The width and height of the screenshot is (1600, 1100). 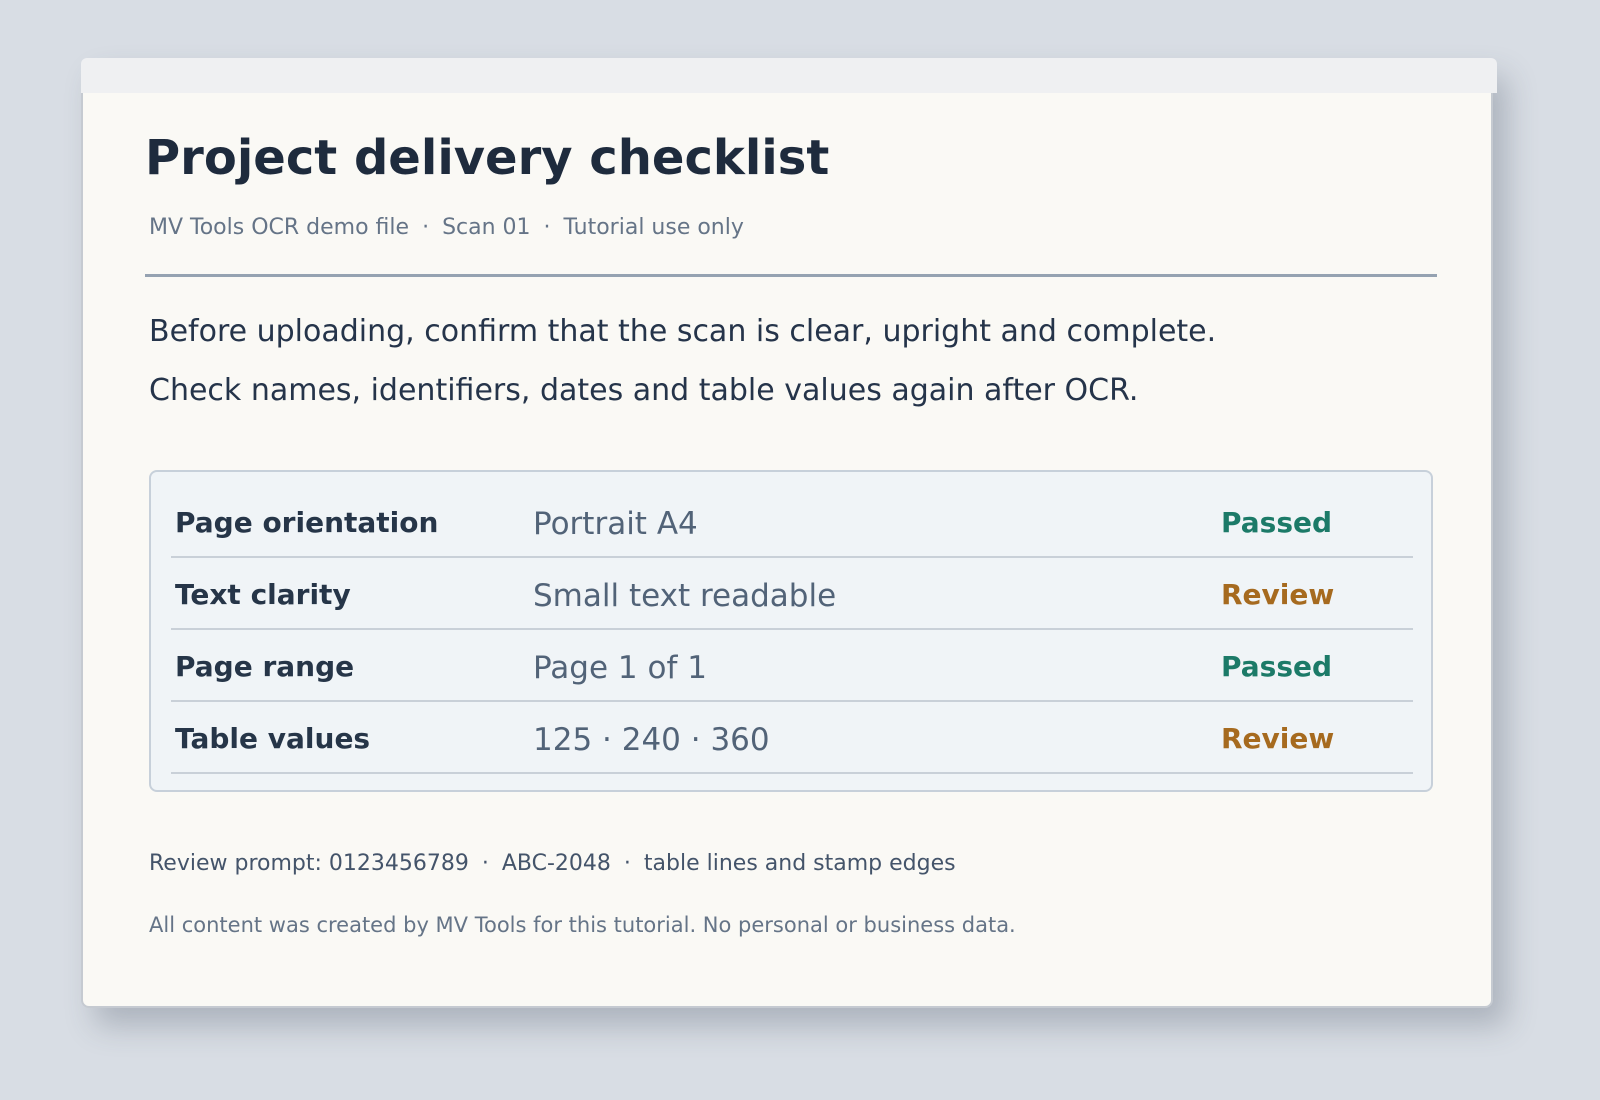 What do you see at coordinates (792, 738) in the screenshot?
I see `checklist-row: Table values 125 · 240 · 360 Review` at bounding box center [792, 738].